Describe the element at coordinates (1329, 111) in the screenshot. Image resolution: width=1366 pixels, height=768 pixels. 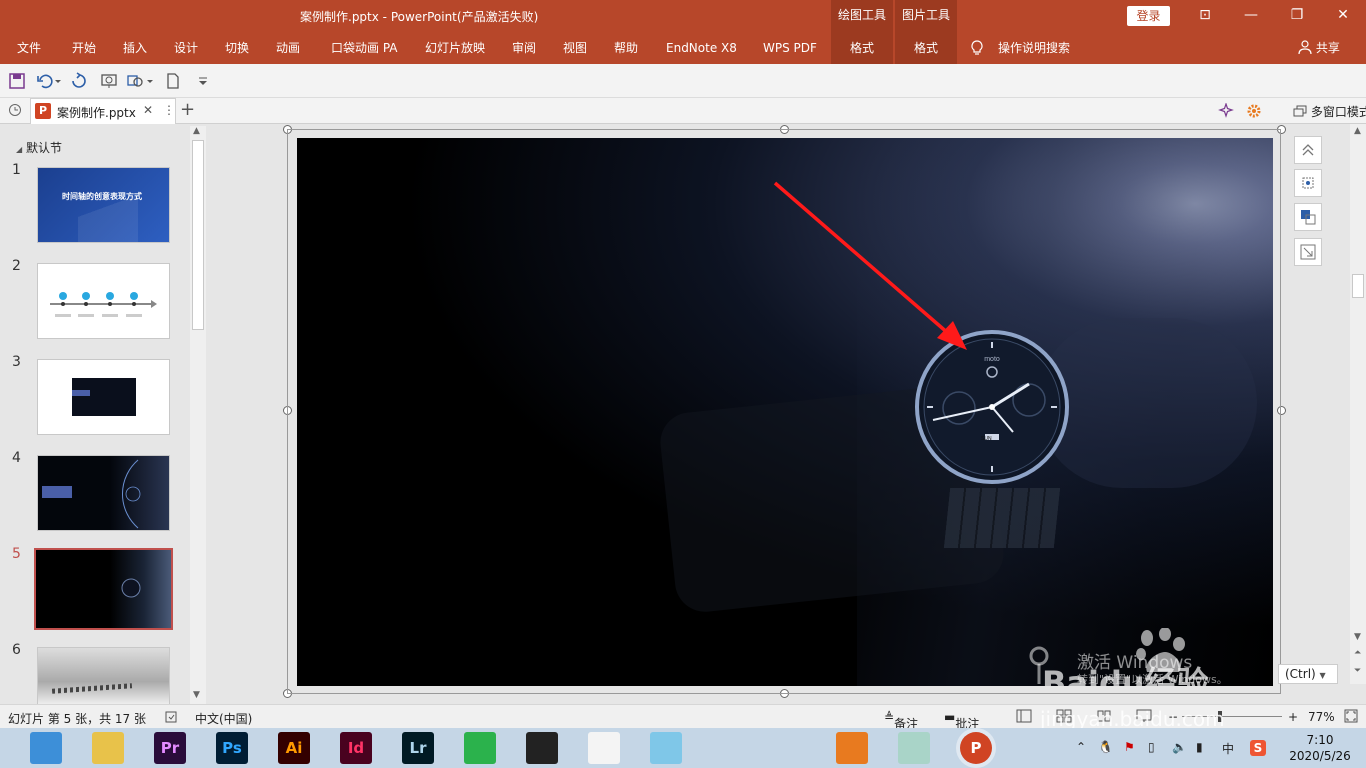
I see `multi-window-button: 多窗口模式` at that location.